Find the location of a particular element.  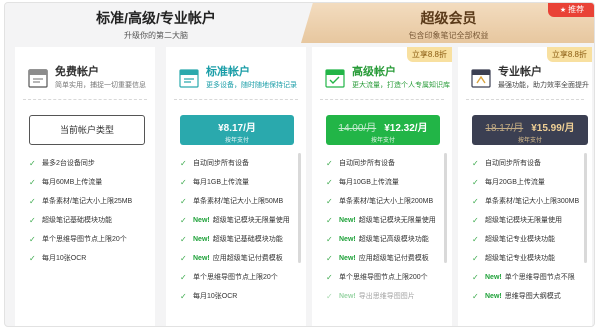

feature-text: 单个思维导图节点不限 is located at coordinates (539, 277).